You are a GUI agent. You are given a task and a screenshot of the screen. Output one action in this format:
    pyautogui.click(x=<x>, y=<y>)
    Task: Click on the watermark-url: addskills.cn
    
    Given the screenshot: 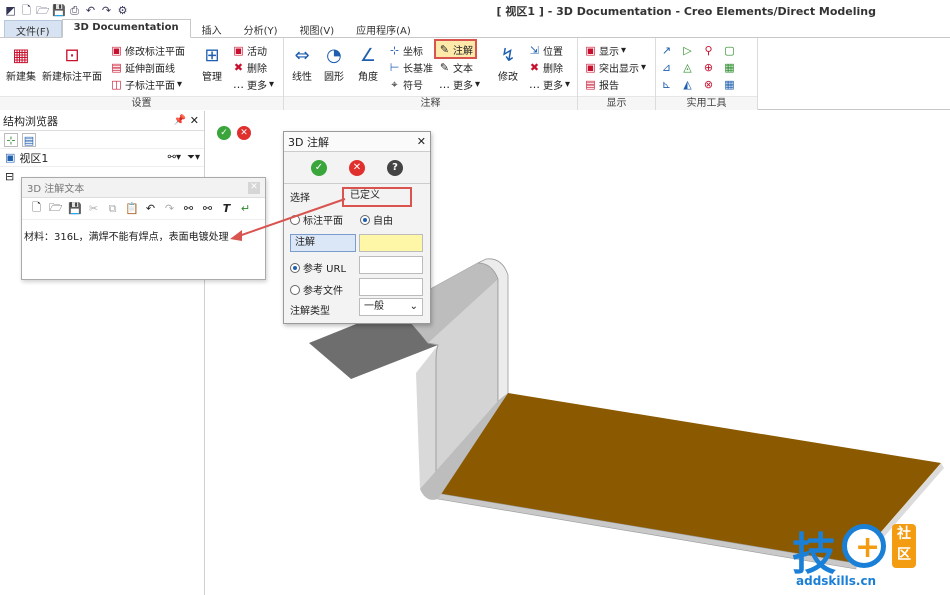 What is the action you would take?
    pyautogui.click(x=836, y=581)
    